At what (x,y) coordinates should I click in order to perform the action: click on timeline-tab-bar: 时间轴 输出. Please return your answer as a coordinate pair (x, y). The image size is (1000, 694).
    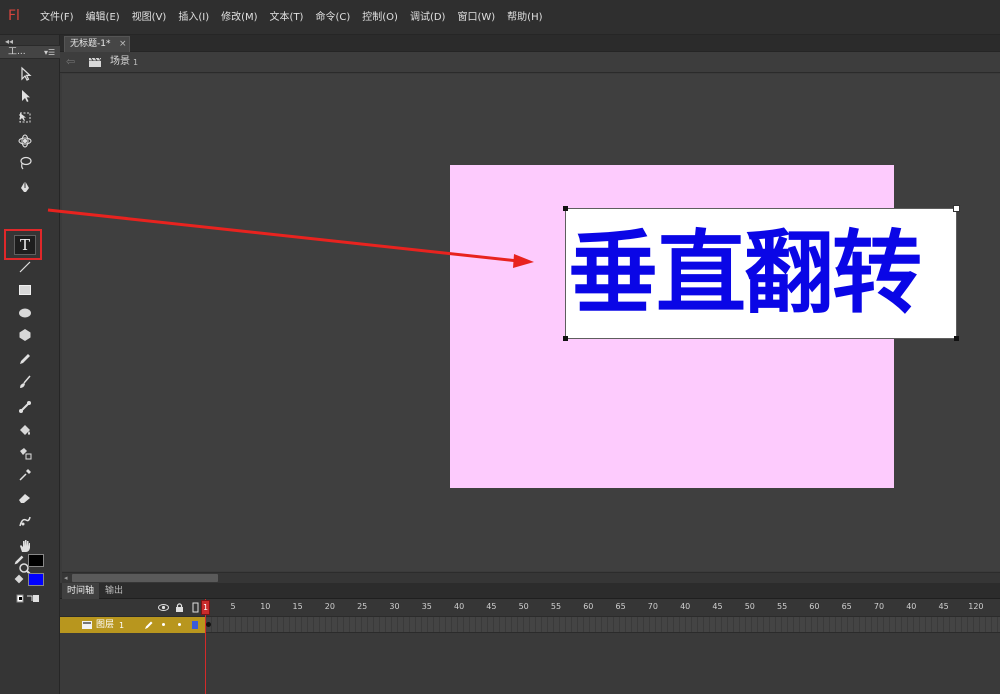
    Looking at the image, I should click on (530, 591).